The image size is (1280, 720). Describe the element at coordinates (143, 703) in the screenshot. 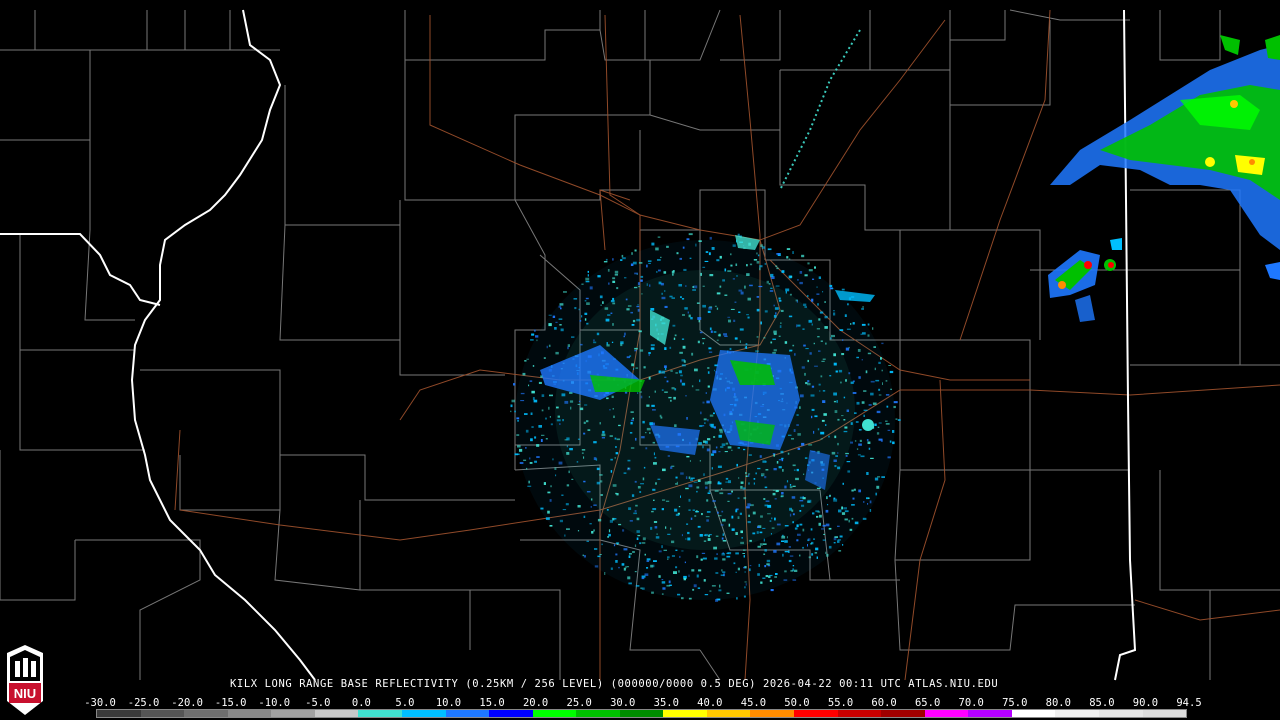

I see `scale-label: -25.0` at that location.